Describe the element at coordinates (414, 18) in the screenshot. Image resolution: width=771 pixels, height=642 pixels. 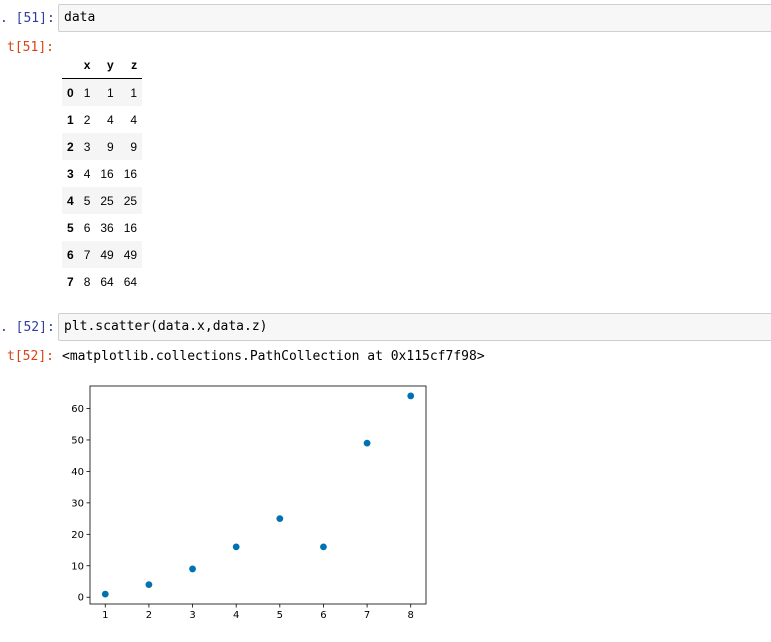
I see `code-cell-51: data` at that location.